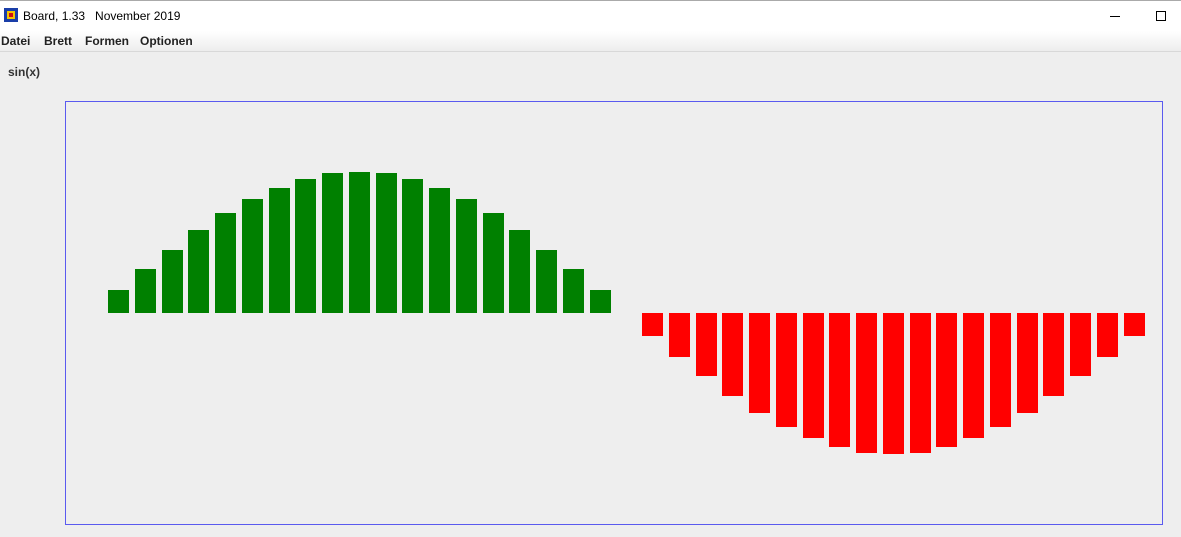  Describe the element at coordinates (166, 41) in the screenshot. I see `menu-optionen: Optionen` at that location.